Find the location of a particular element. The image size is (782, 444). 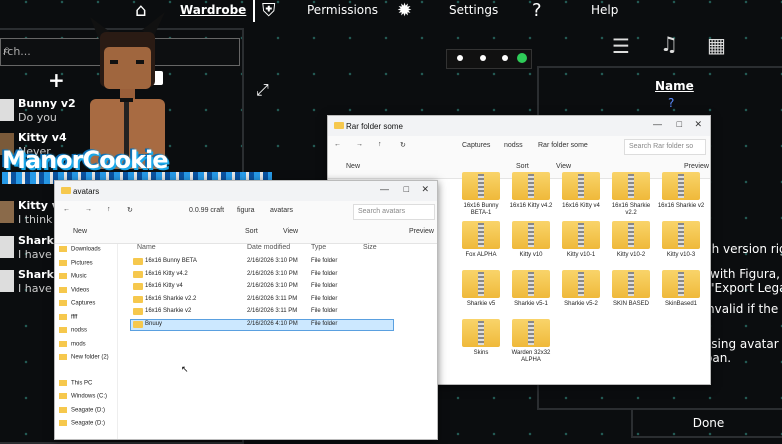

folder-tile: Sharkie v5-1 is located at coordinates (531, 295).